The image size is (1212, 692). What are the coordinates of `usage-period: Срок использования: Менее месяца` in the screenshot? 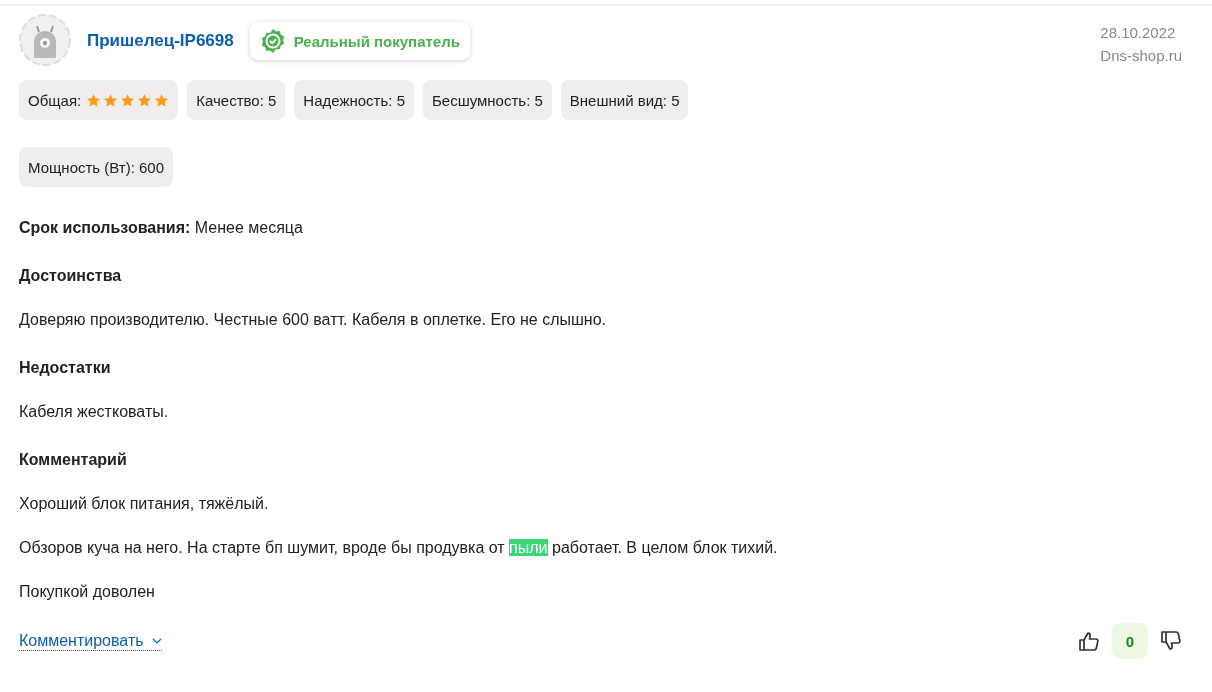 It's located at (161, 228).